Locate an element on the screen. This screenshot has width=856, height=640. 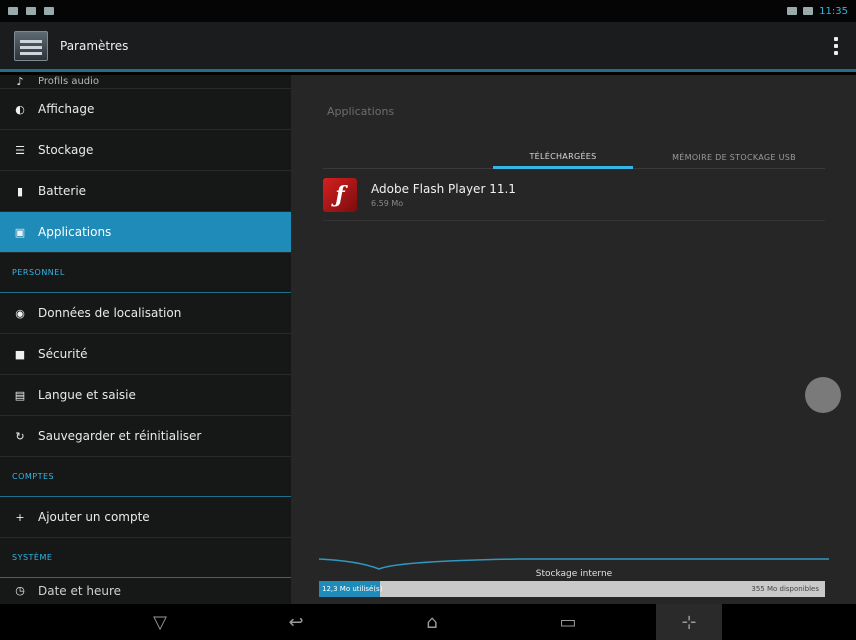
sidebar-item-backup-reset: ↻ Sauvegarder et réinitialiser is located at coordinates (145, 436).